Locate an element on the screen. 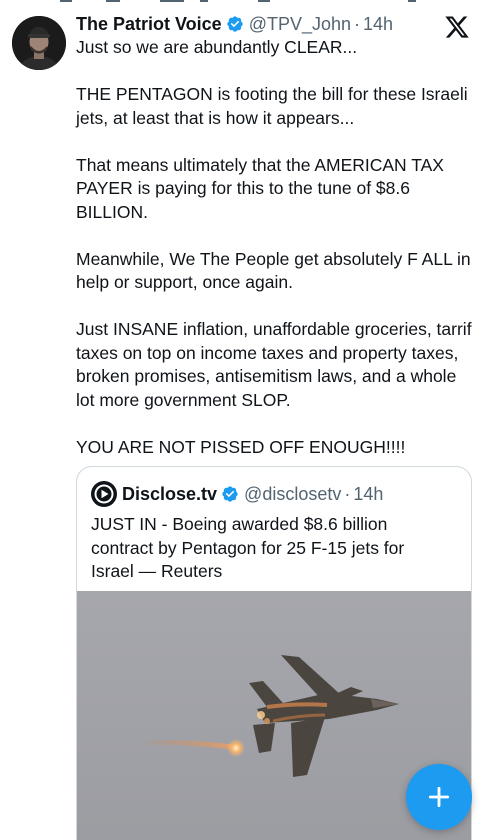 Image resolution: width=483 pixels, height=840 pixels. previous-item-cutoff is located at coordinates (241, 4).